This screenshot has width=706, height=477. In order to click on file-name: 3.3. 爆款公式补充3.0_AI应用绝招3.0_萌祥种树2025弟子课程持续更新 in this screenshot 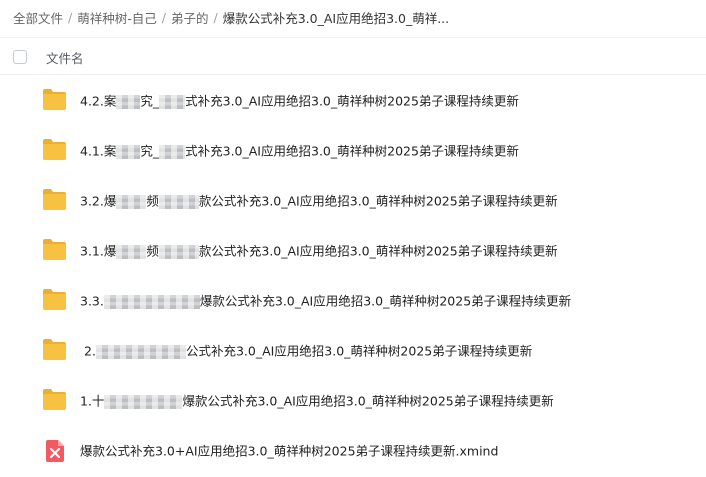, I will do `click(325, 301)`.